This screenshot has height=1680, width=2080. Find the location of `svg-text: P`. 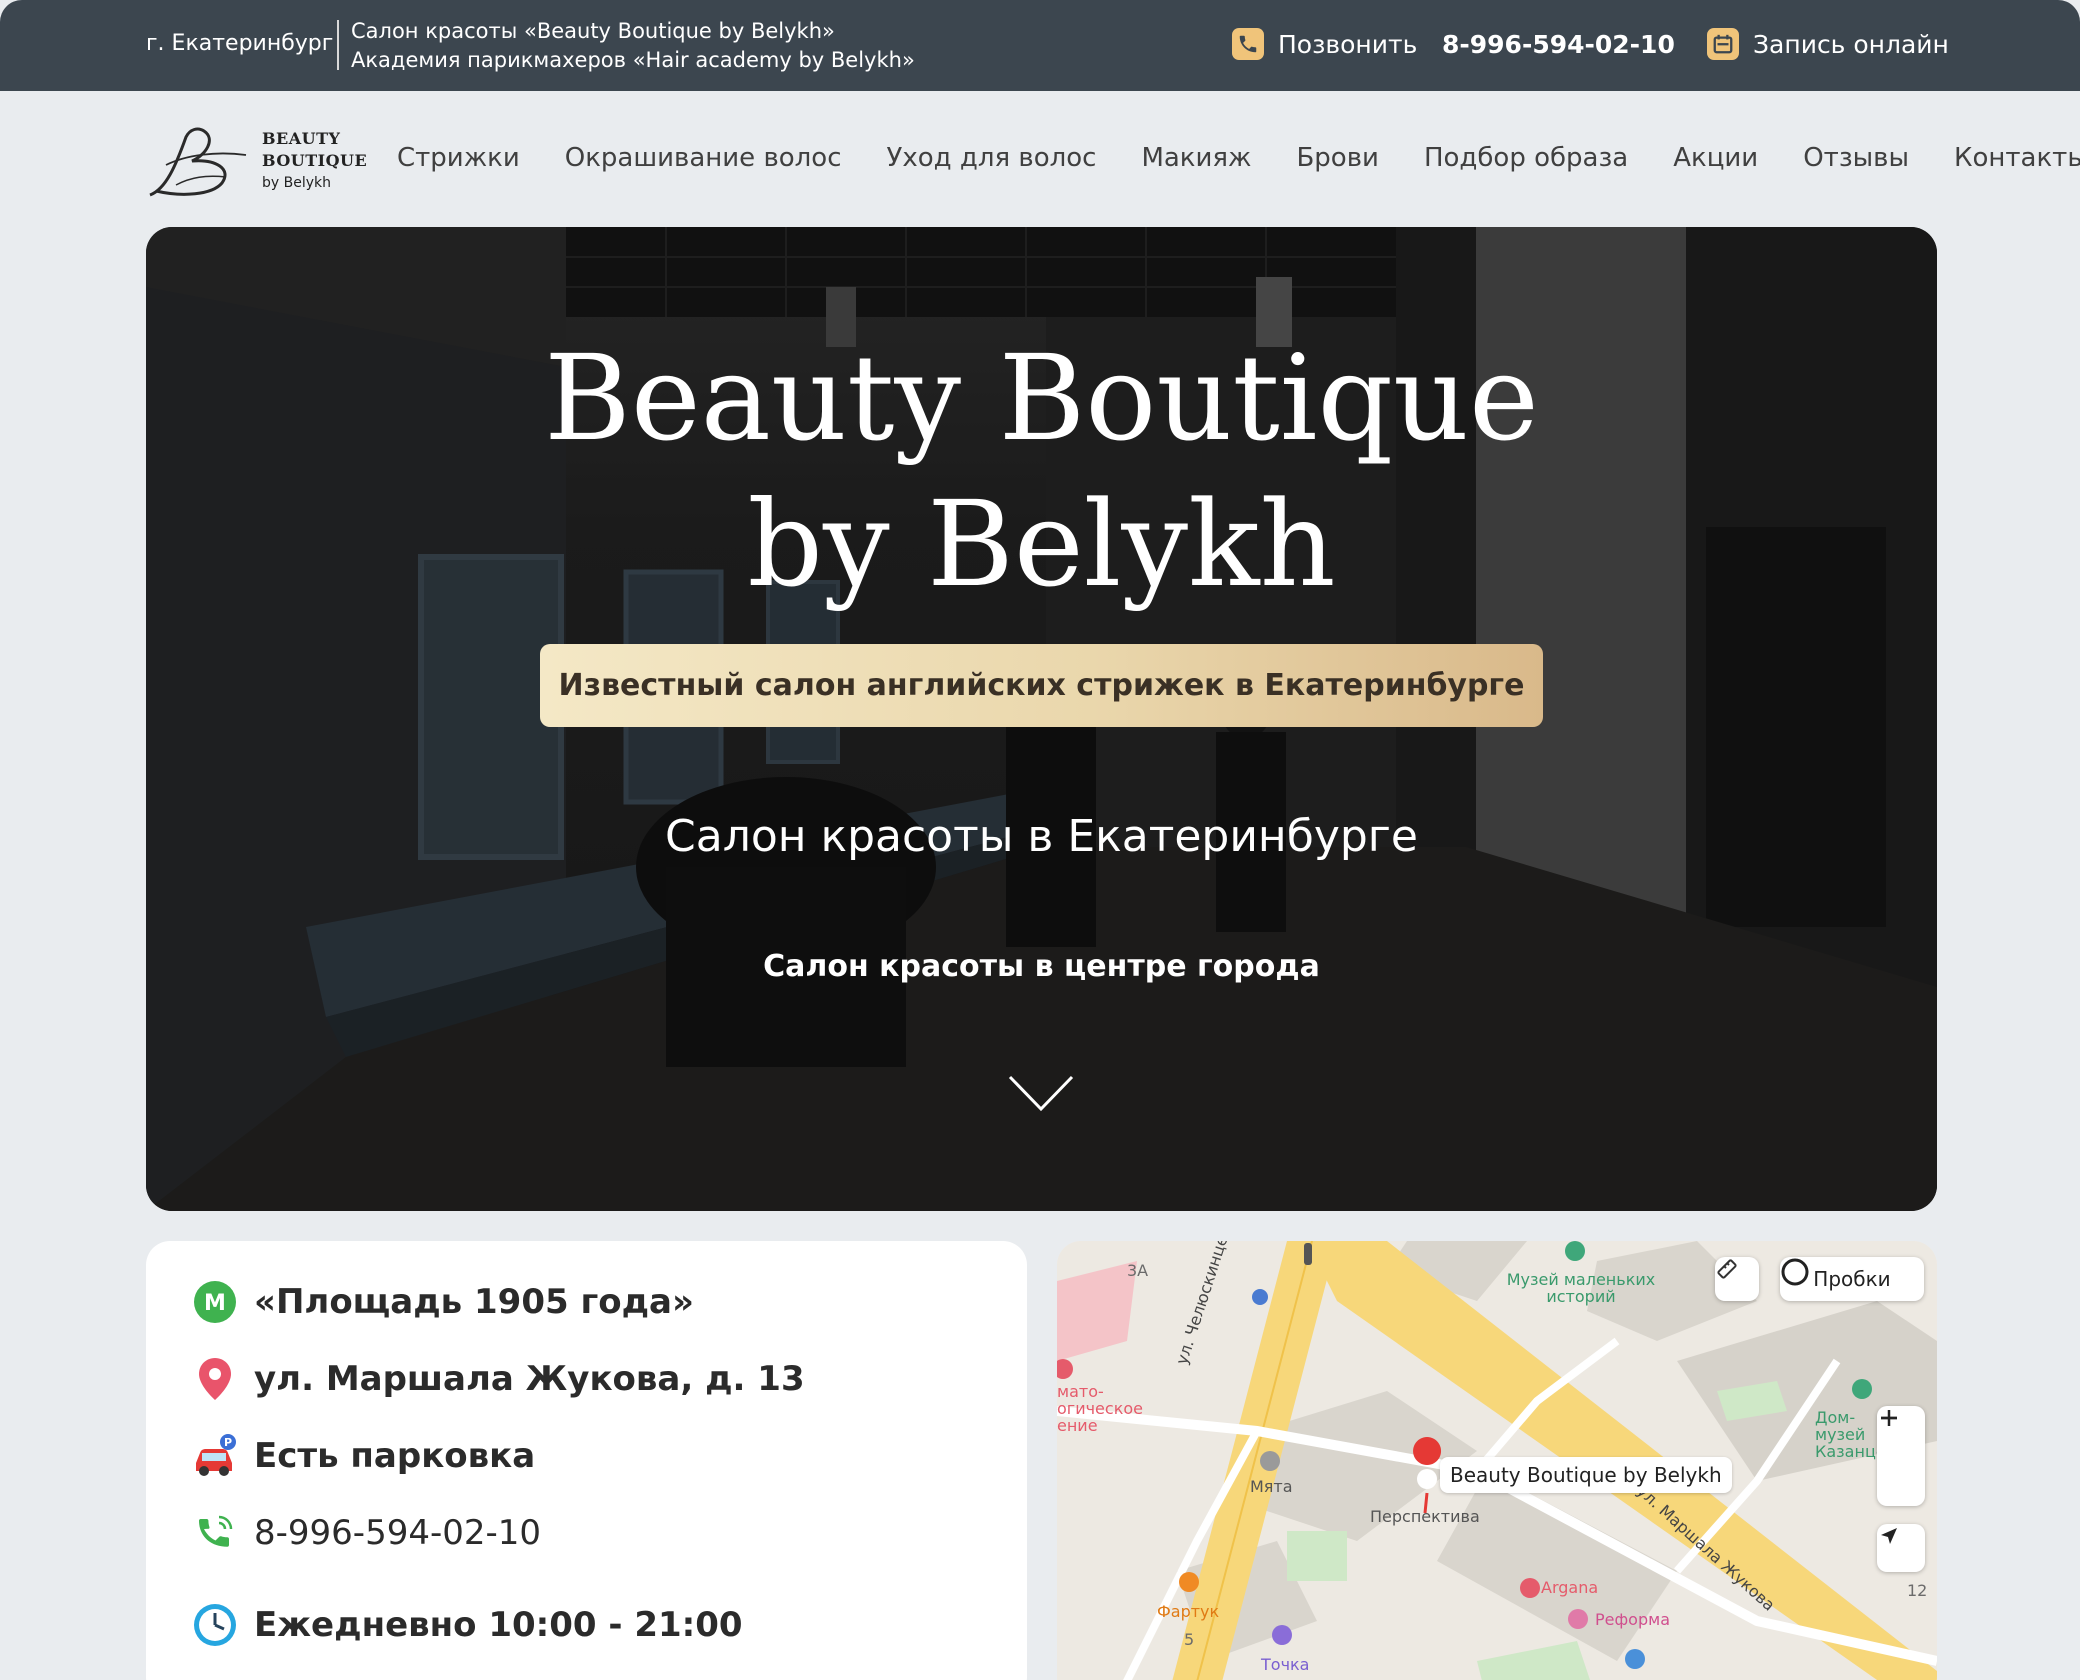

svg-text: P is located at coordinates (228, 1442).